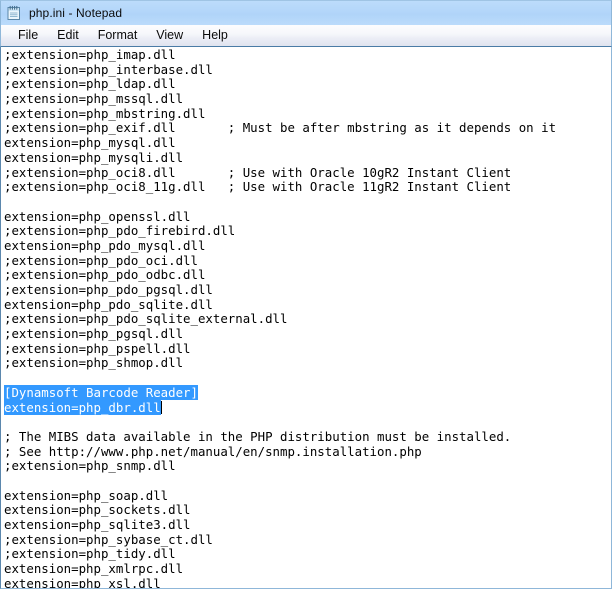  Describe the element at coordinates (90, 84) in the screenshot. I see `editor-line: ;extension=php_ldap.dll` at that location.